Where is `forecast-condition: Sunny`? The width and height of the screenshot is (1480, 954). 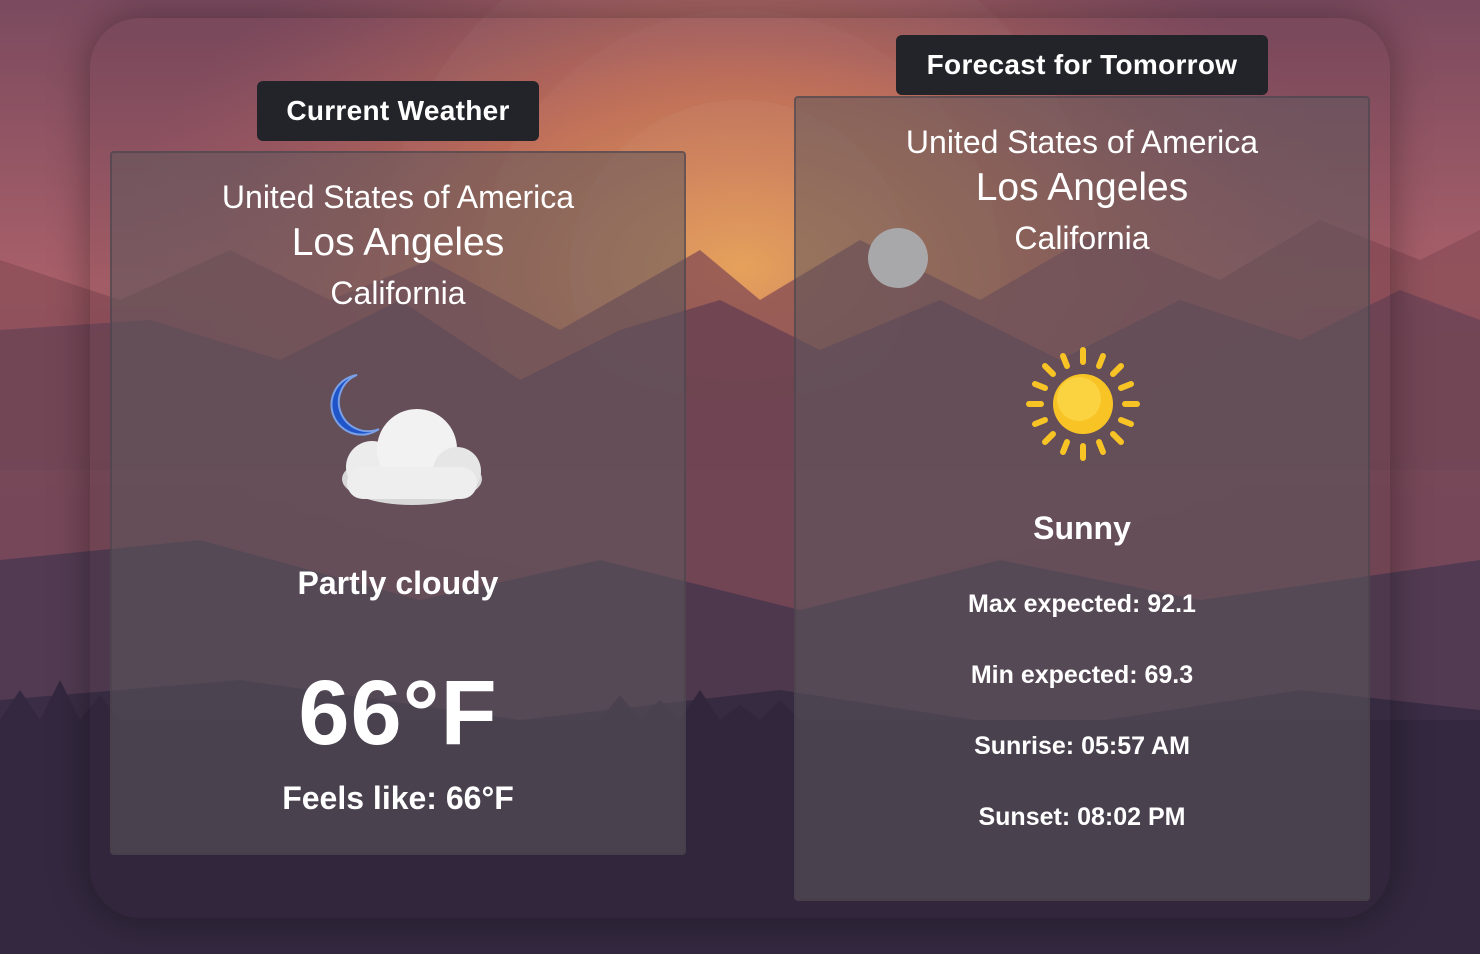
forecast-condition: Sunny is located at coordinates (1082, 528).